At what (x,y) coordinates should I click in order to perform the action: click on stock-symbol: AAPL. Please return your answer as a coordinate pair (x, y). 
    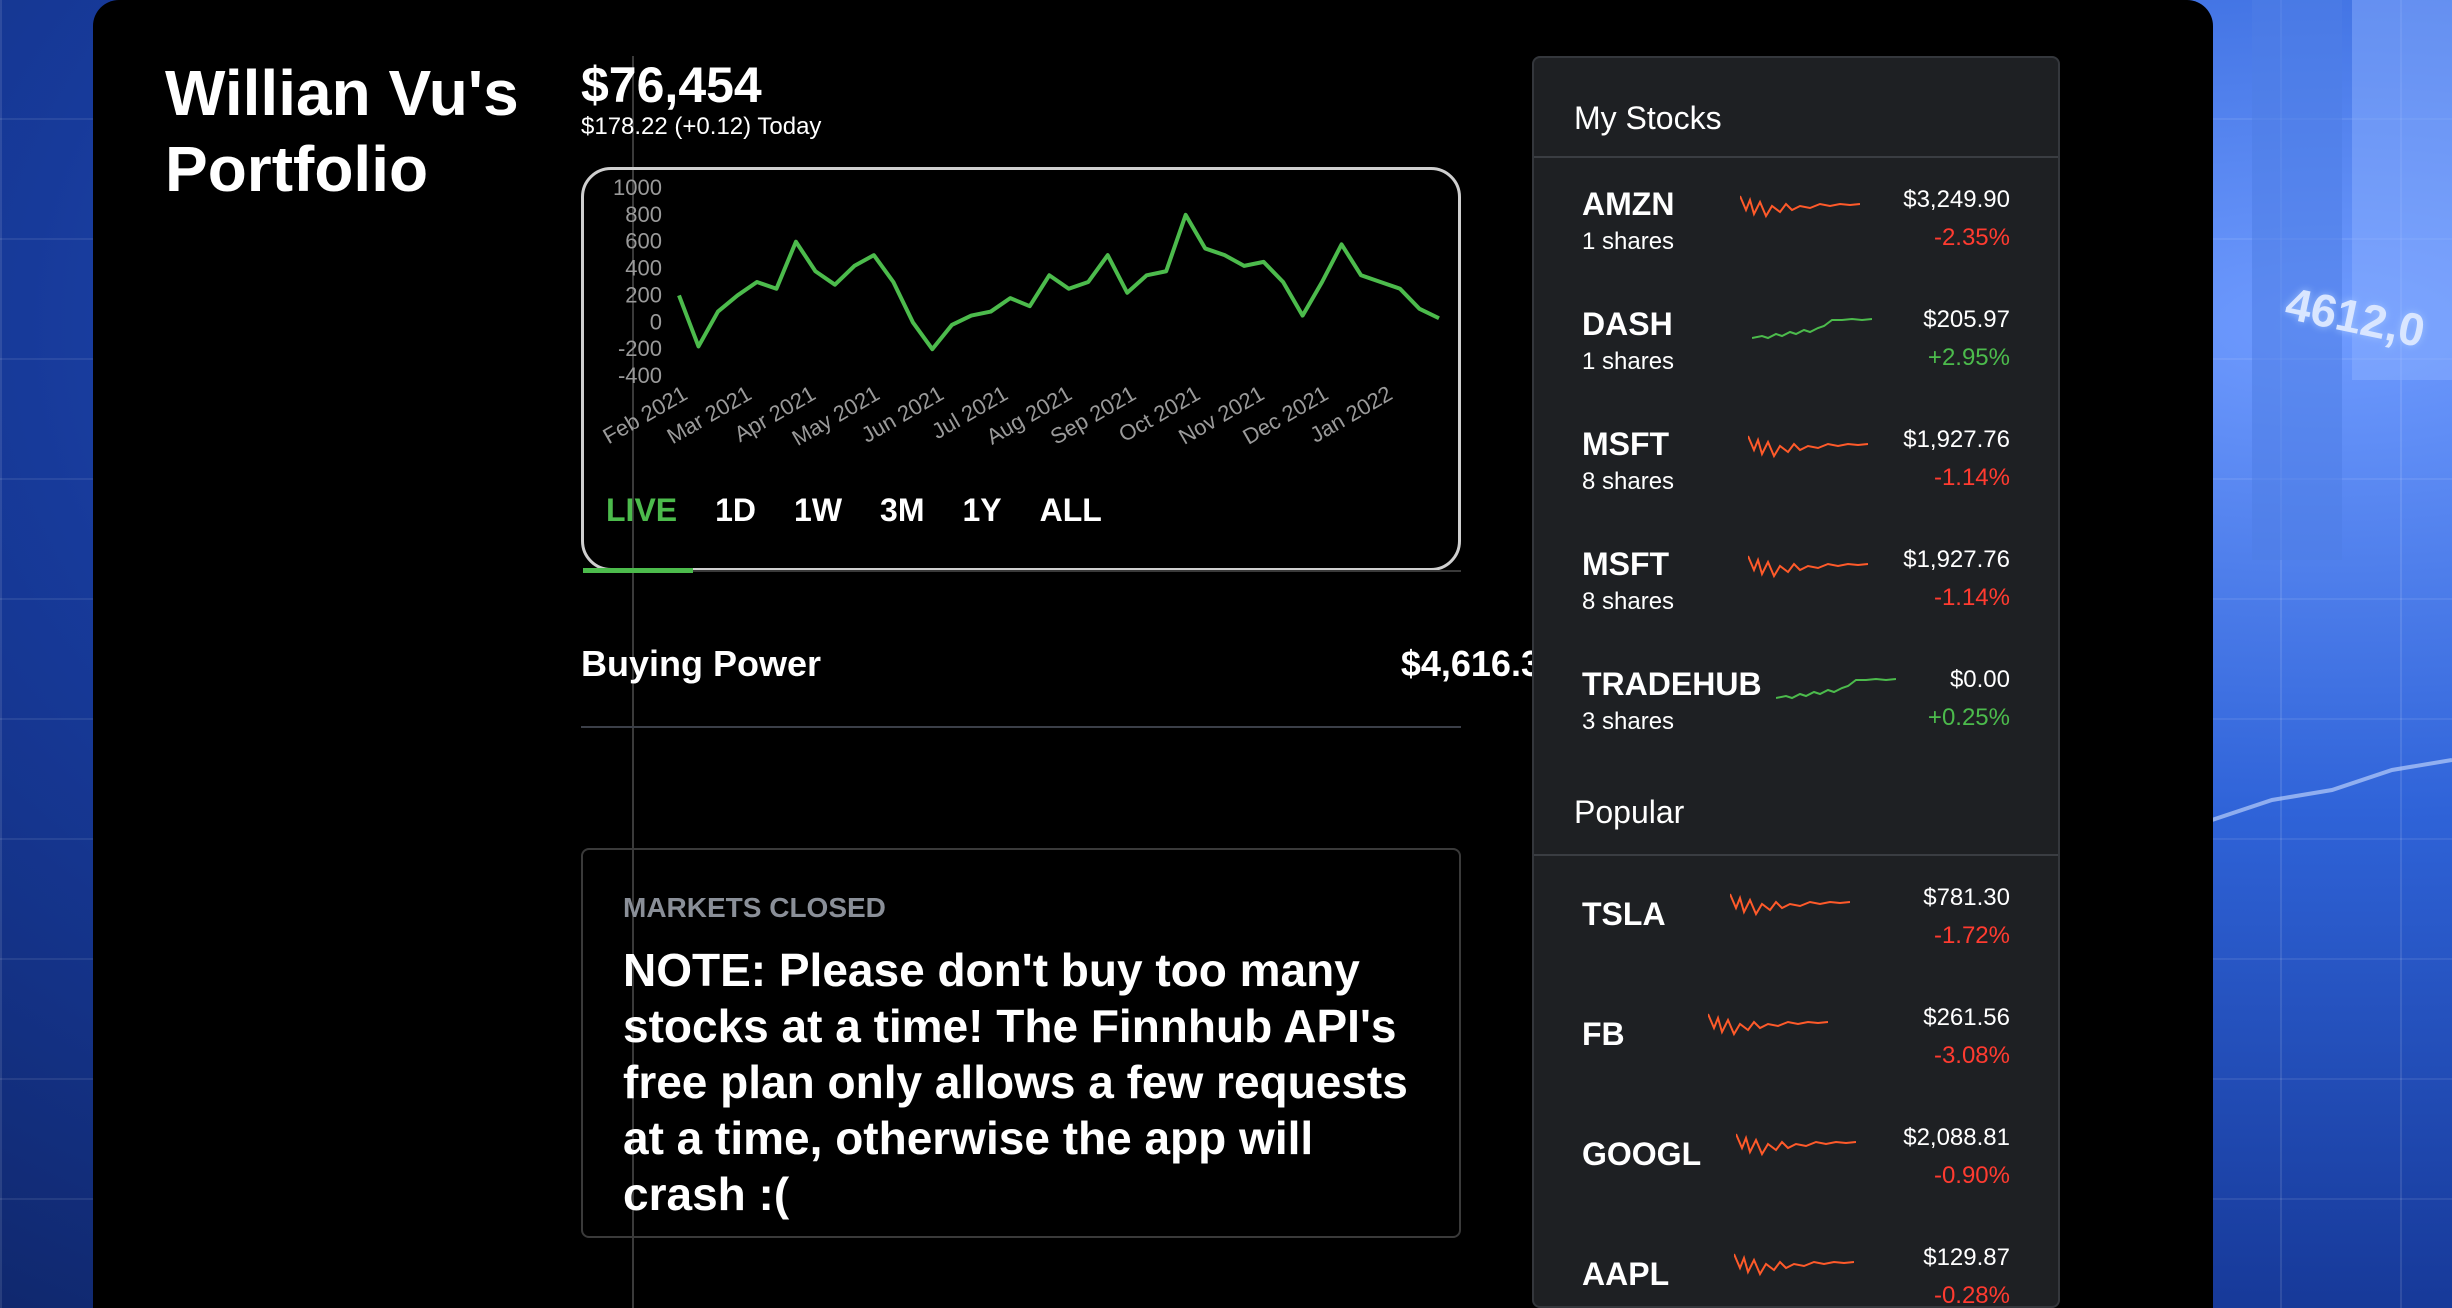
    Looking at the image, I should click on (1626, 1274).